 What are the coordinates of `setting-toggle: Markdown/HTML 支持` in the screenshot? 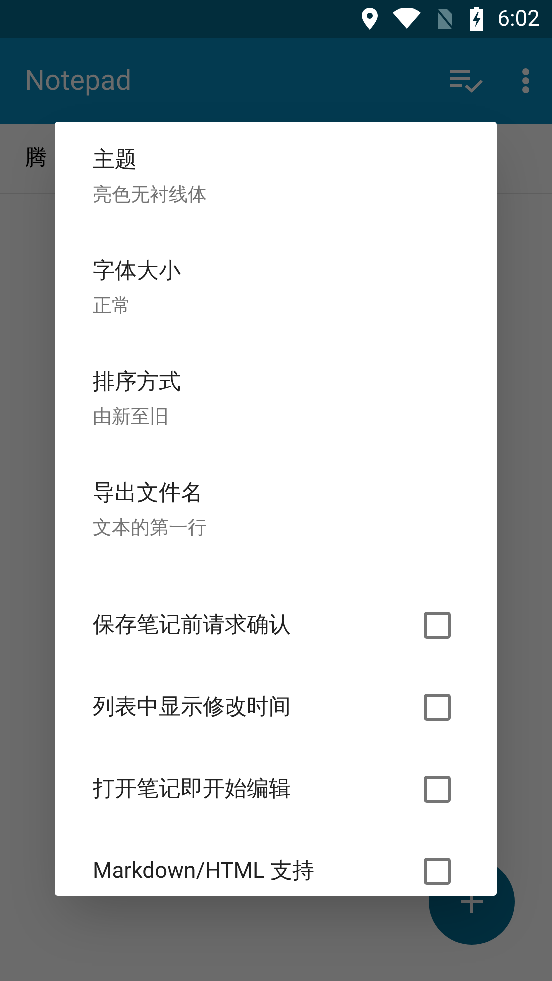 It's located at (276, 871).